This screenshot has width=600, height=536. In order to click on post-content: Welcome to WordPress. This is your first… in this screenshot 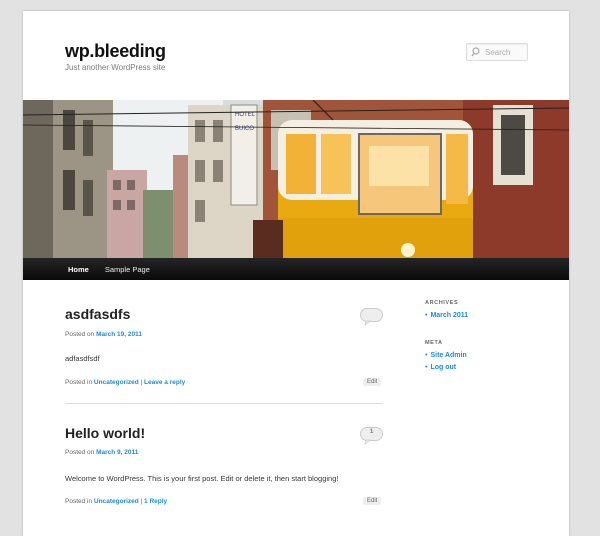, I will do `click(202, 478)`.